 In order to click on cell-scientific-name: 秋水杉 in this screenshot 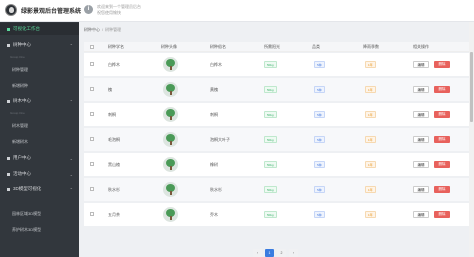, I will do `click(114, 189)`.